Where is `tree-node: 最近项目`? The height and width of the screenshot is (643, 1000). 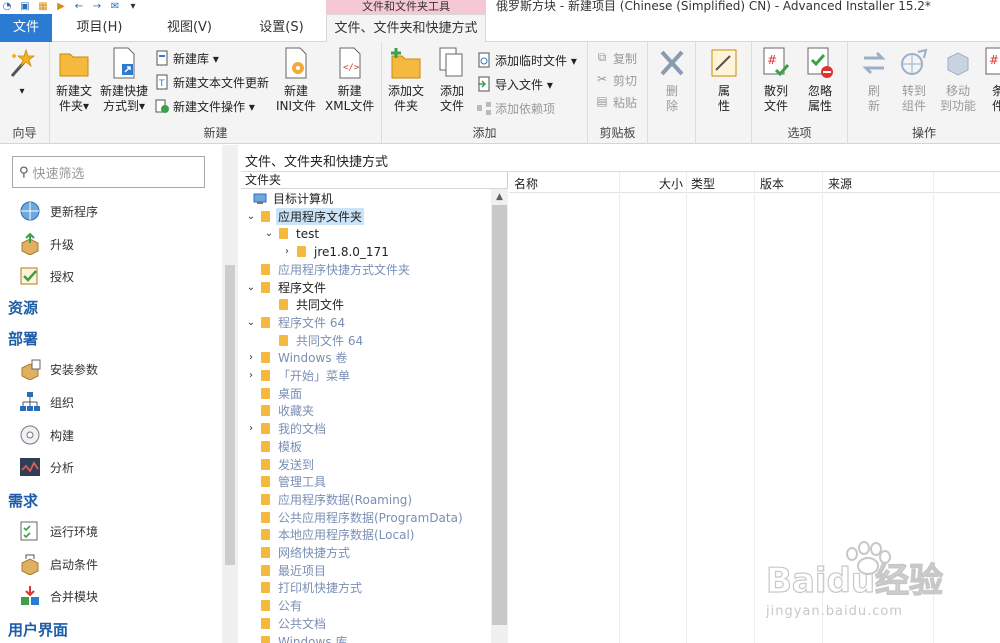
tree-node: 最近项目 is located at coordinates (286, 570).